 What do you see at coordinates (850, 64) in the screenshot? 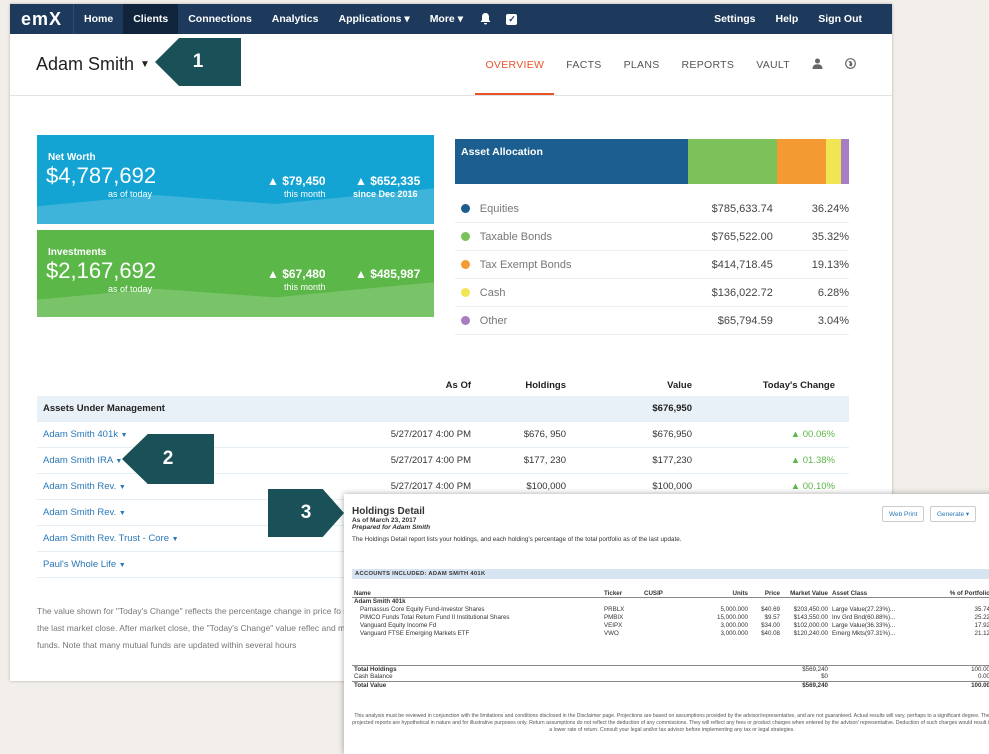
I see `globe-icon` at bounding box center [850, 64].